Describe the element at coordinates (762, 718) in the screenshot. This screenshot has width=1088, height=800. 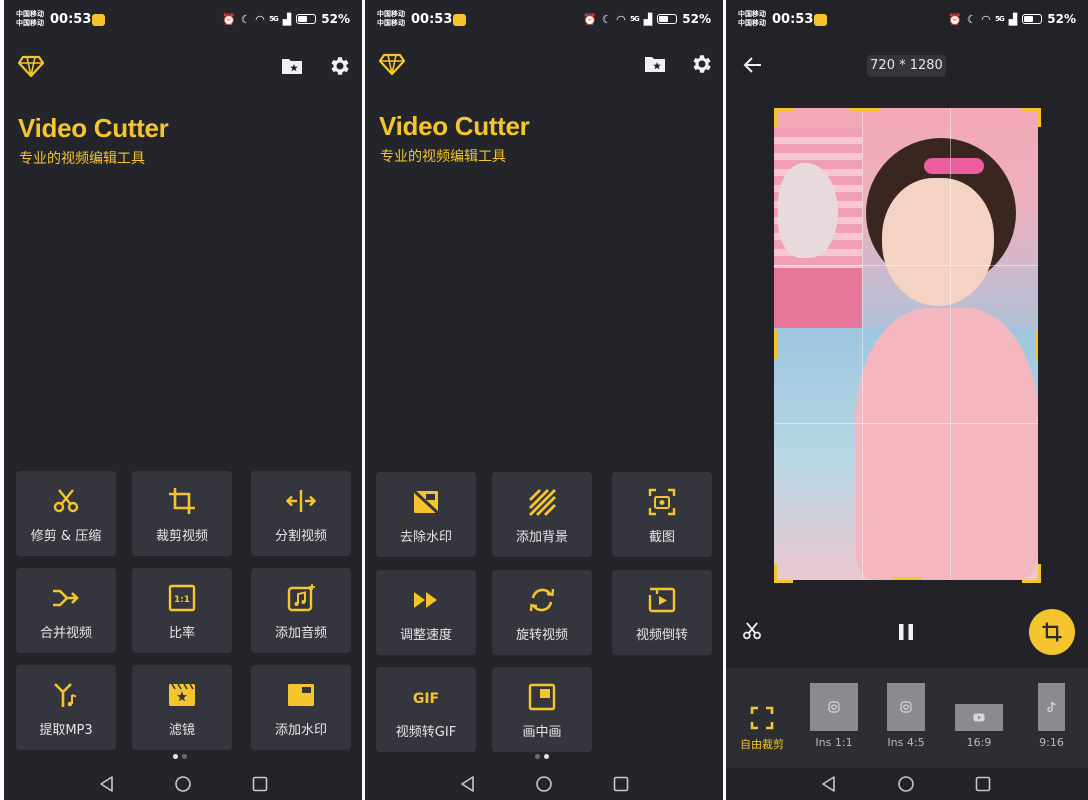
I see `ratio-option-free: 自由裁剪` at that location.